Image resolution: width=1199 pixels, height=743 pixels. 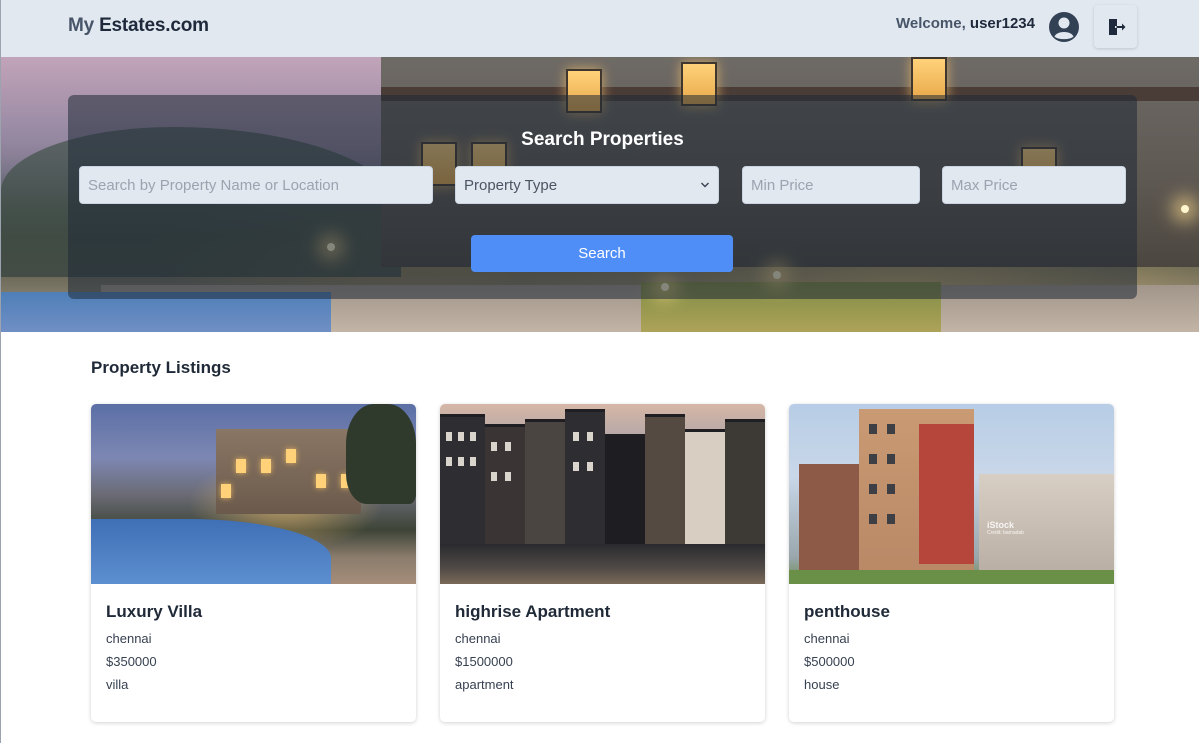 I want to click on image-watermark: iStock Credit: bamadab, so click(x=1005, y=528).